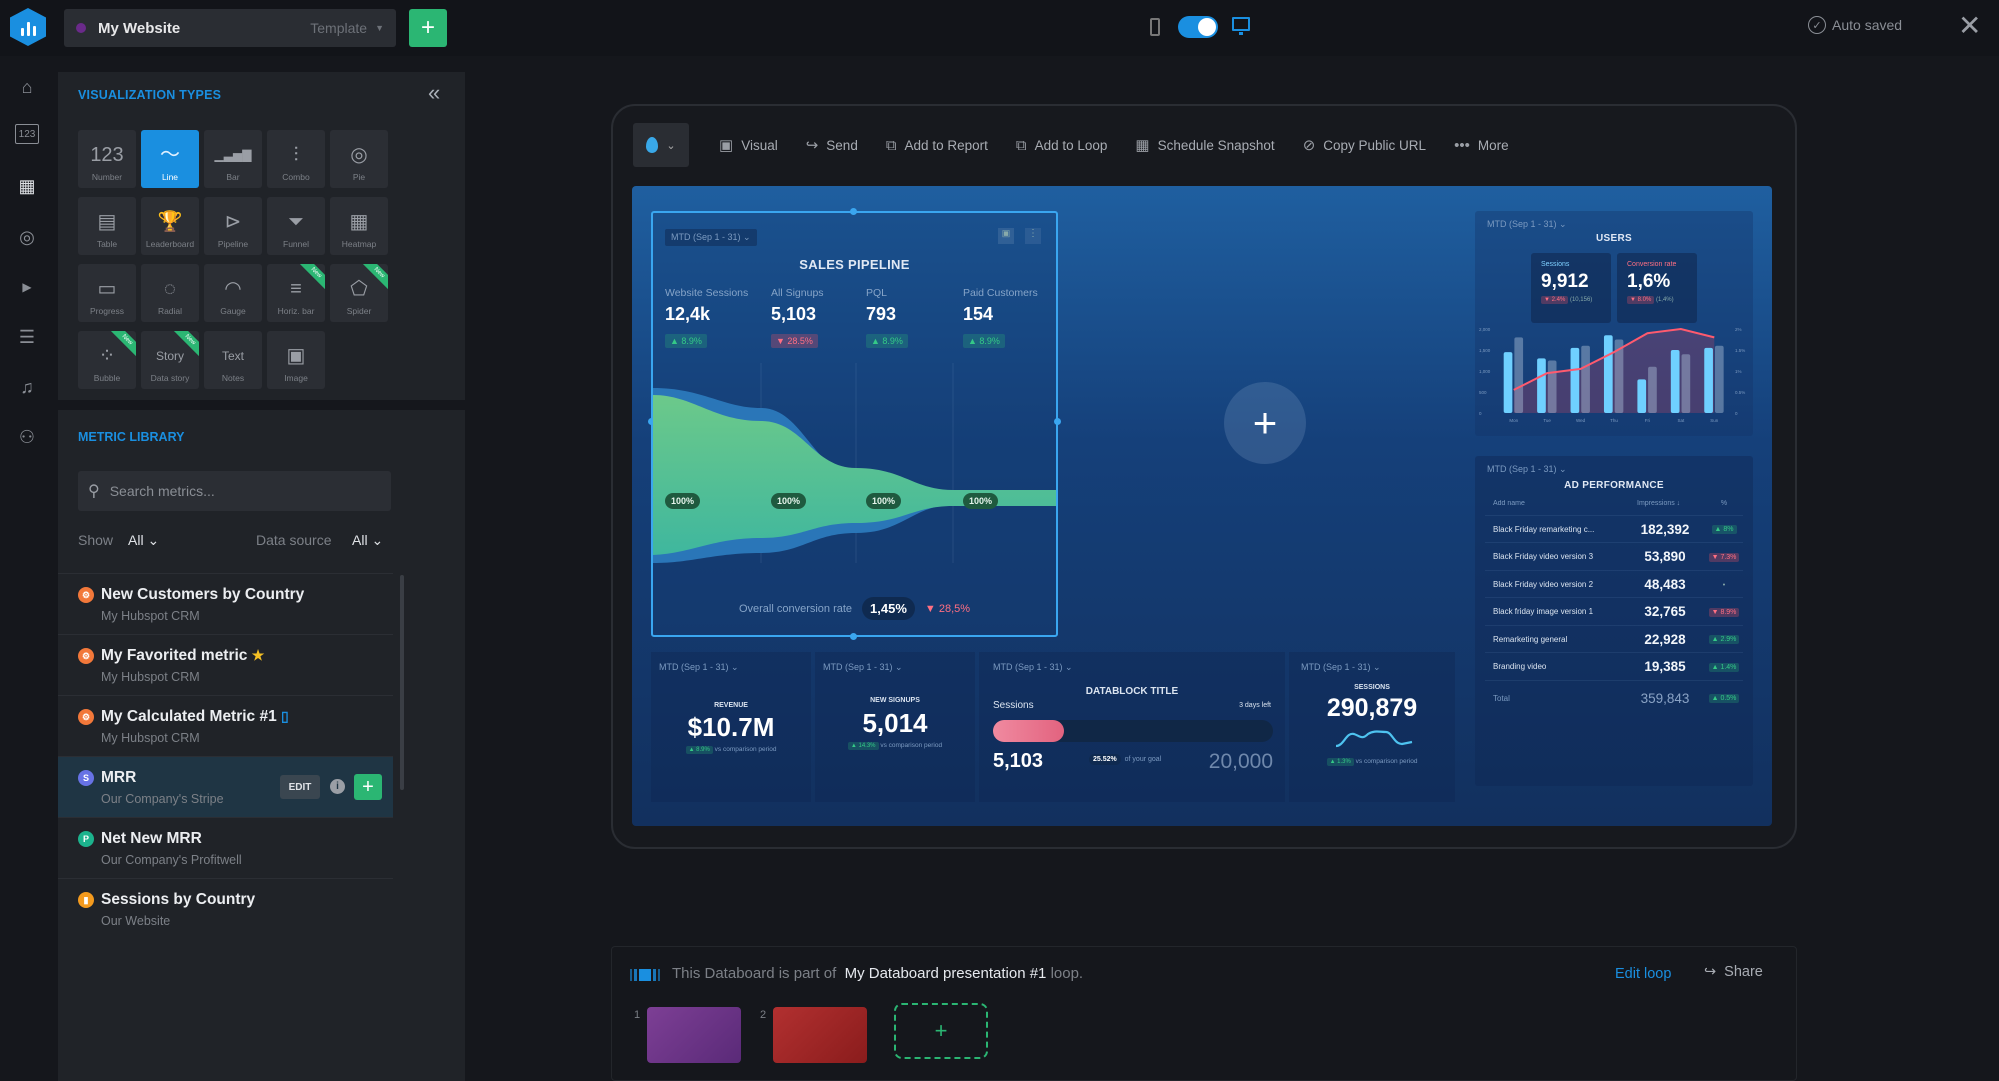  Describe the element at coordinates (1555, 503) in the screenshot. I see `column-header-name: Add name` at that location.